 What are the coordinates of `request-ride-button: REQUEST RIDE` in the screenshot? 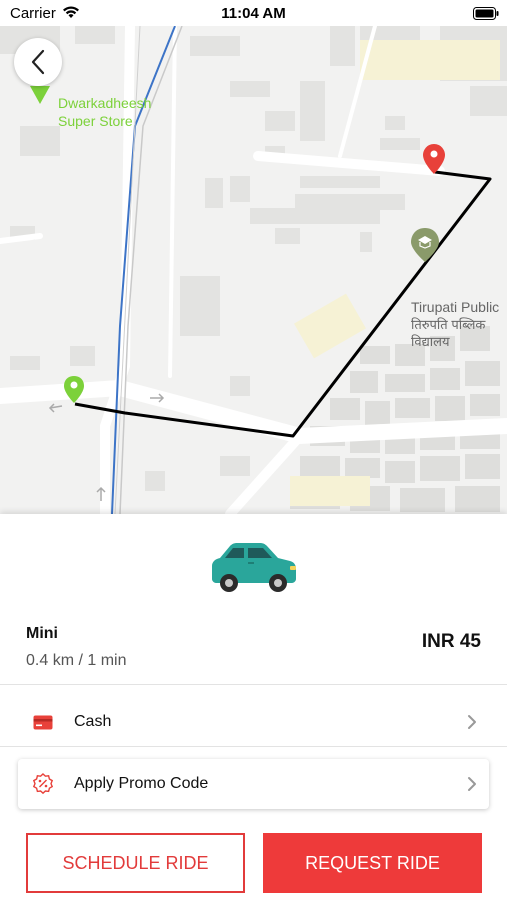 It's located at (372, 863).